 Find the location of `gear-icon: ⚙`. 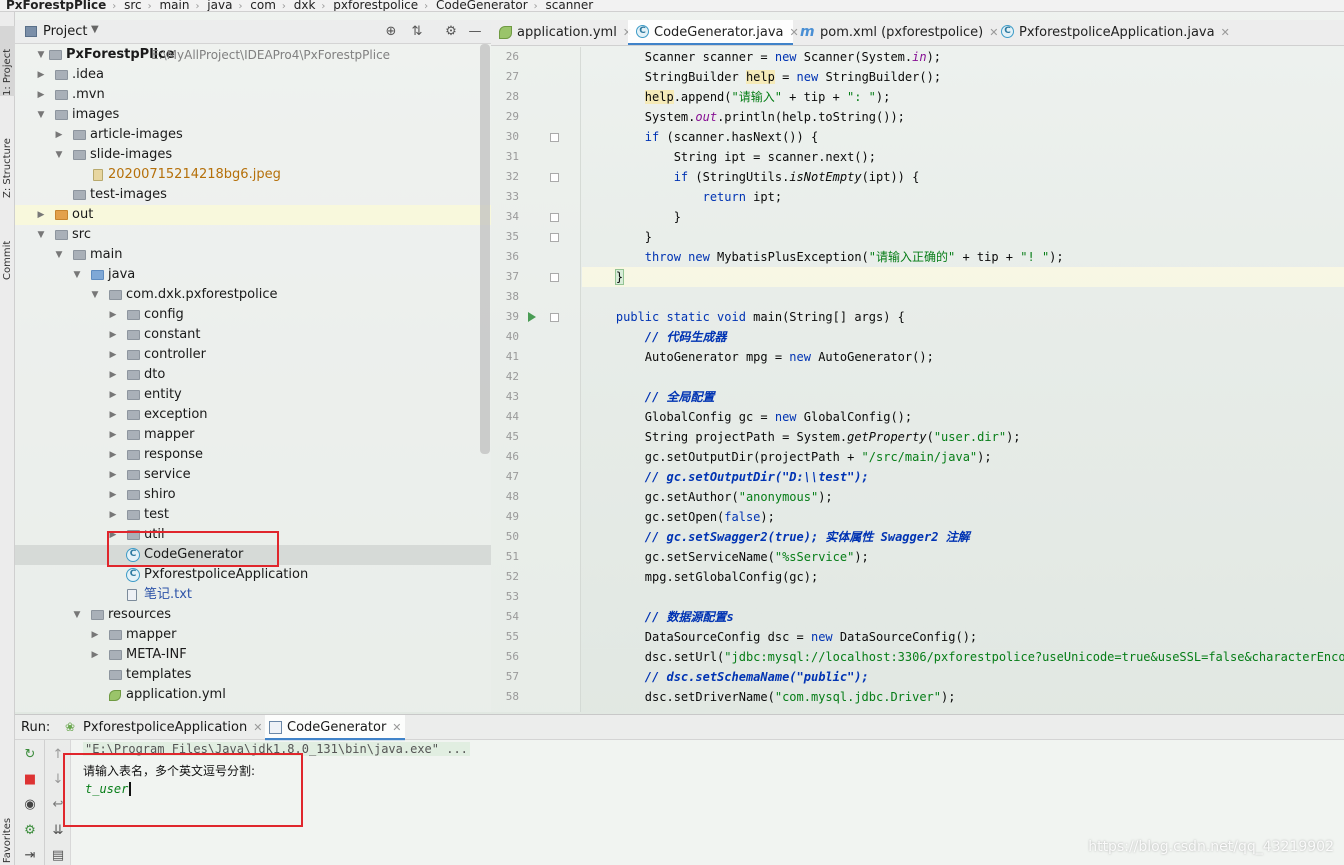

gear-icon: ⚙ is located at coordinates (451, 32).